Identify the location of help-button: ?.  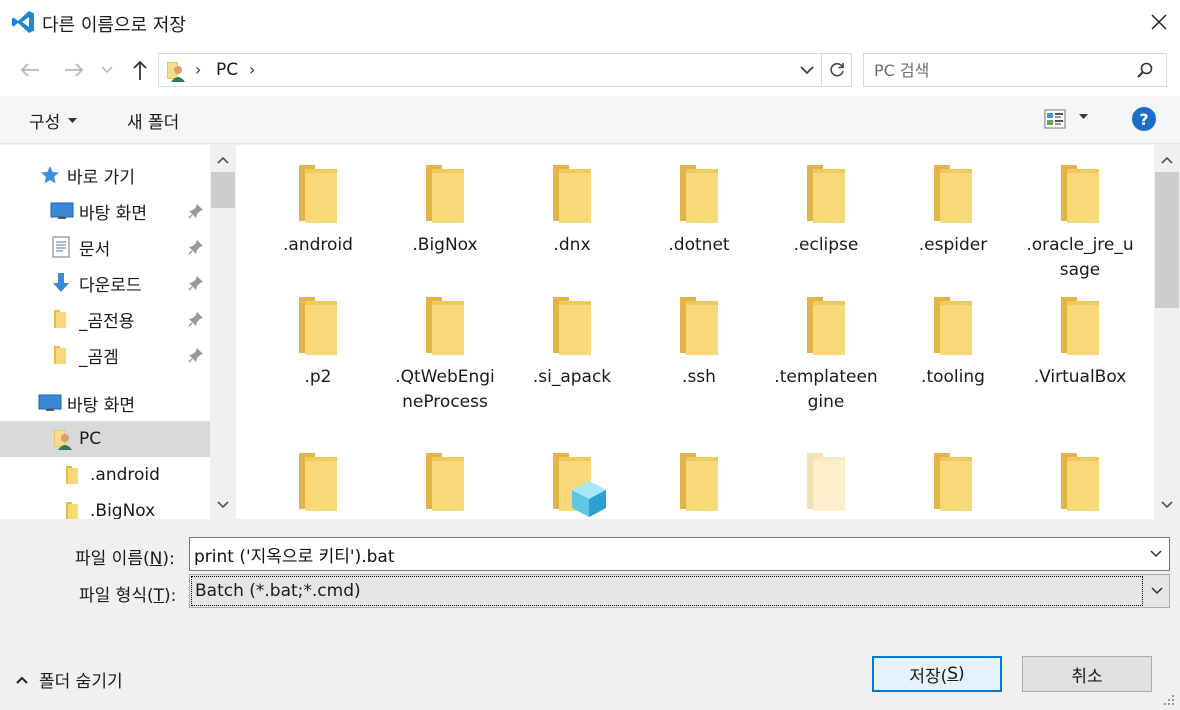
(1144, 119).